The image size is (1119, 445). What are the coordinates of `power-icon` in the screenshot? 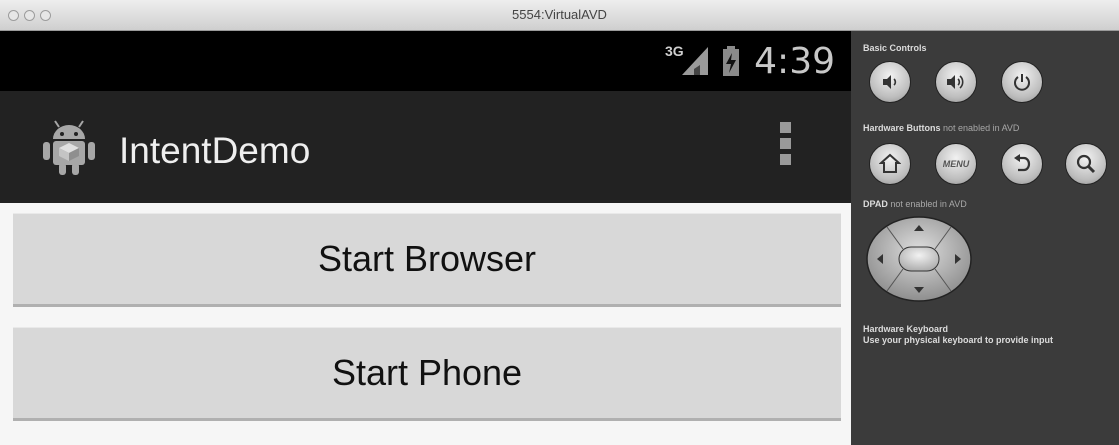 It's located at (1022, 82).